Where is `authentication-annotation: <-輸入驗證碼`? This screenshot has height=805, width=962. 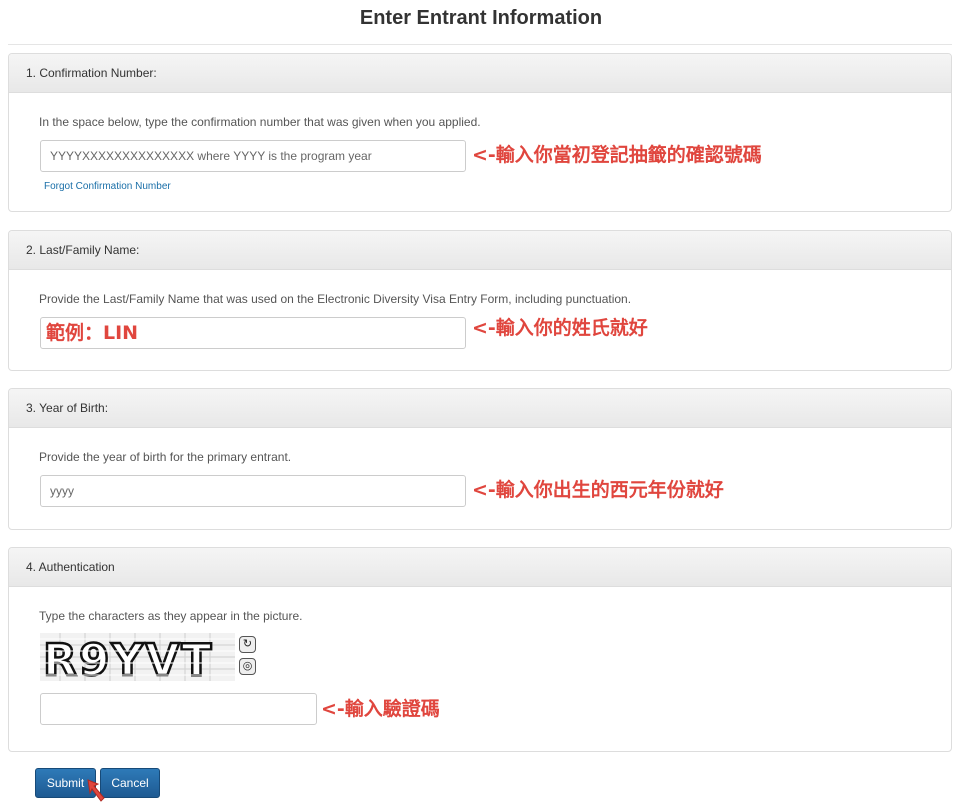 authentication-annotation: <-輸入驗證碼 is located at coordinates (380, 709).